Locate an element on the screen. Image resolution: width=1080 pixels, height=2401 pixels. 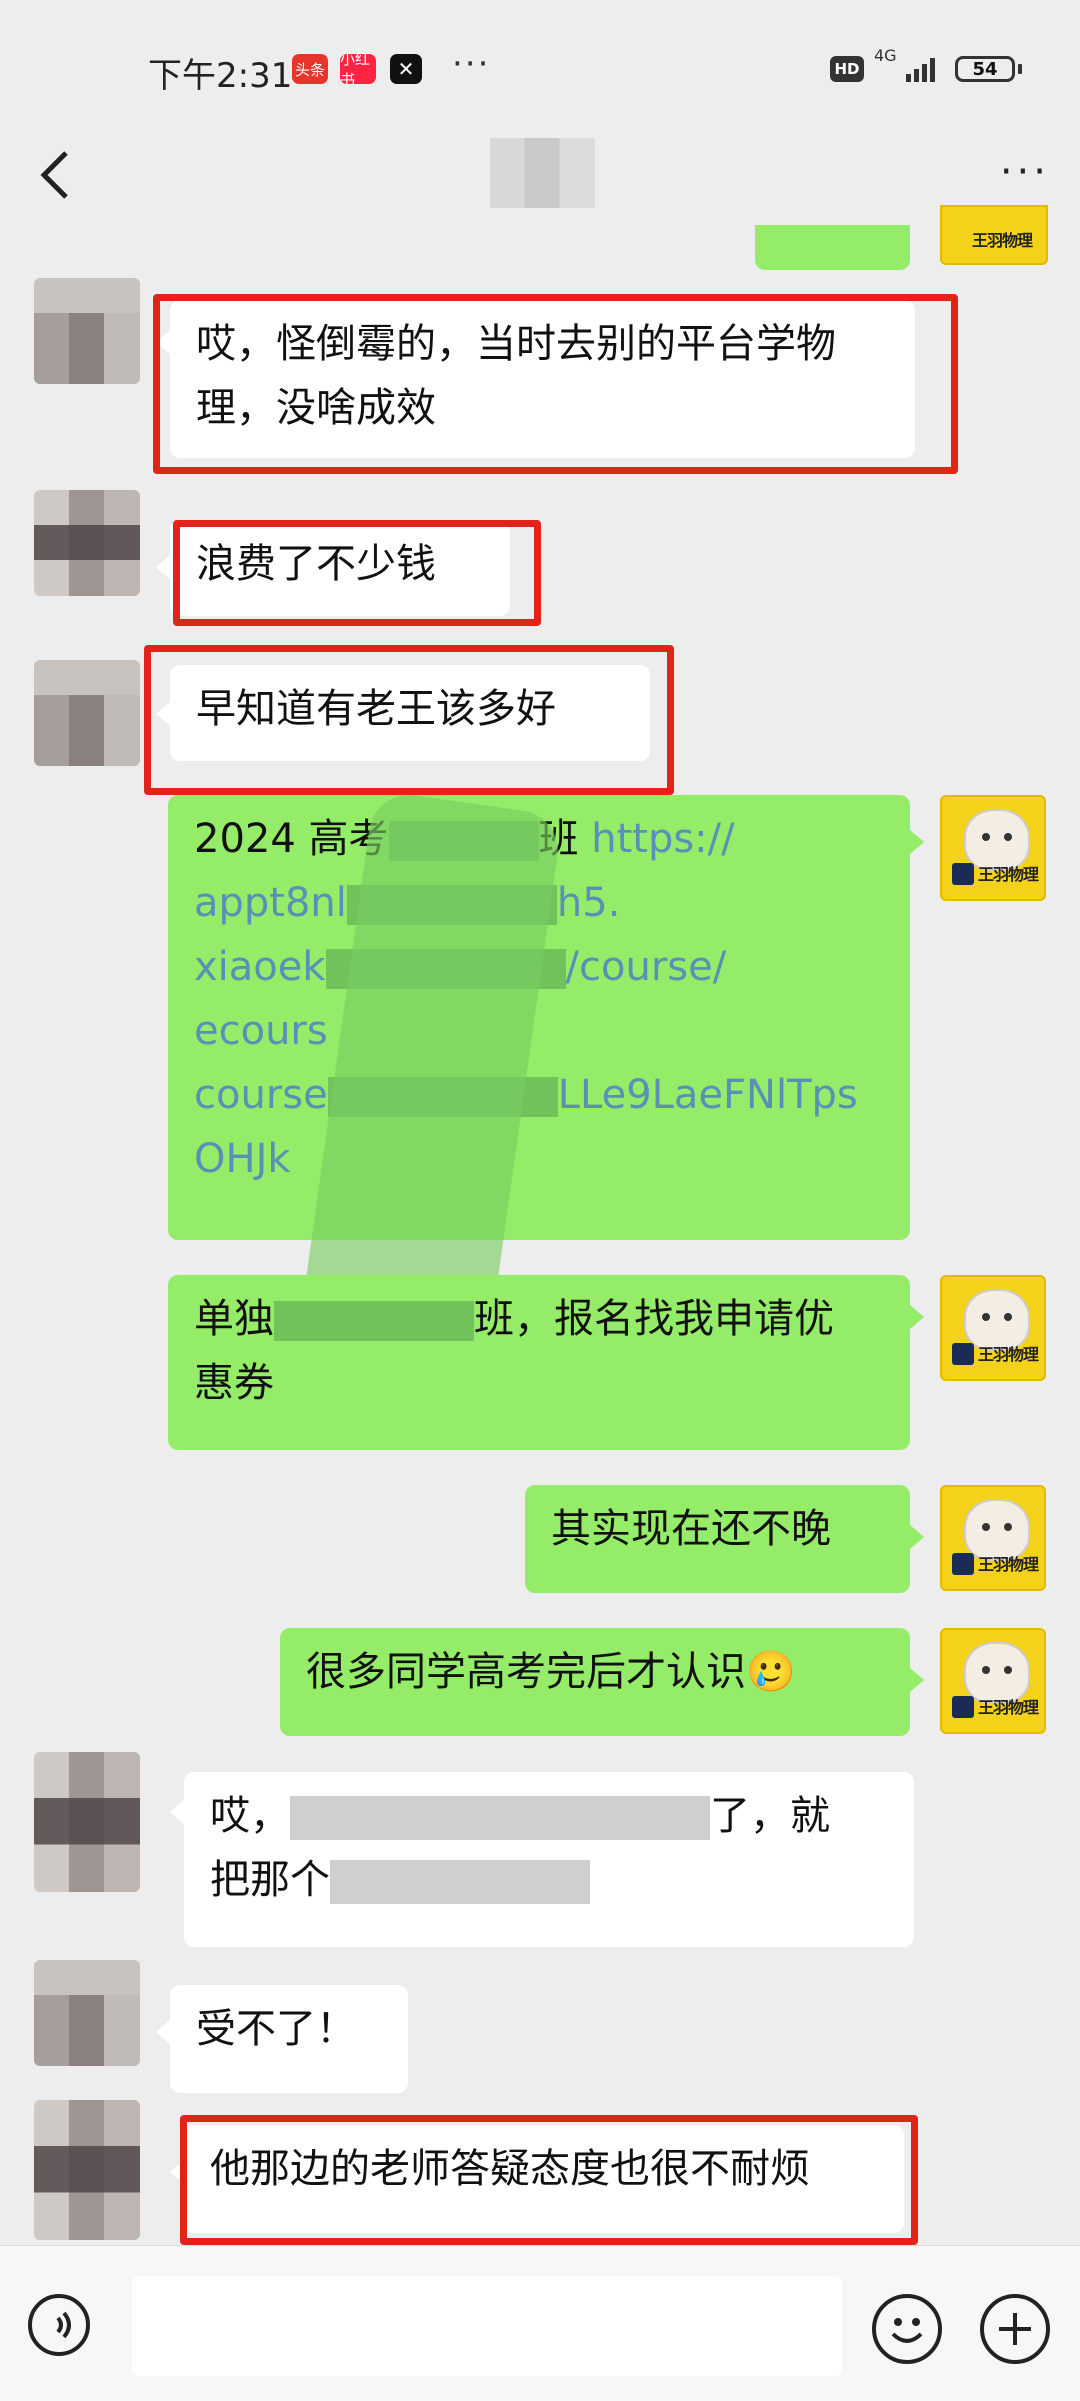
chat-title-blurred is located at coordinates (542, 173).